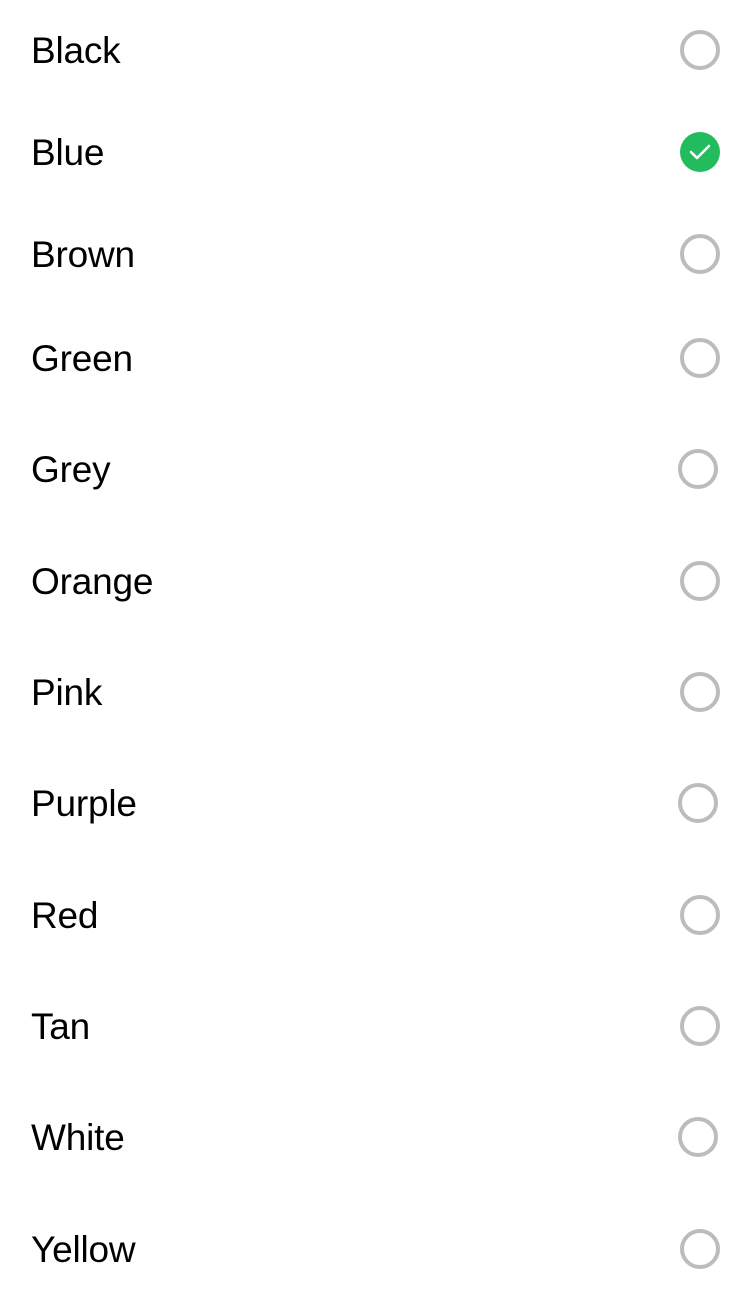 Image resolution: width=750 pixels, height=1304 pixels. Describe the element at coordinates (67, 692) in the screenshot. I see `option-label: Pink` at that location.